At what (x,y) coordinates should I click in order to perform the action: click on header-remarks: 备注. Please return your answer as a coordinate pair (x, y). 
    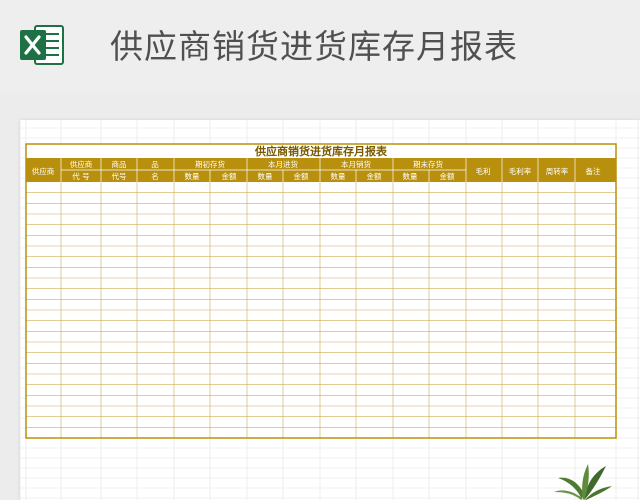
    Looking at the image, I should click on (593, 171).